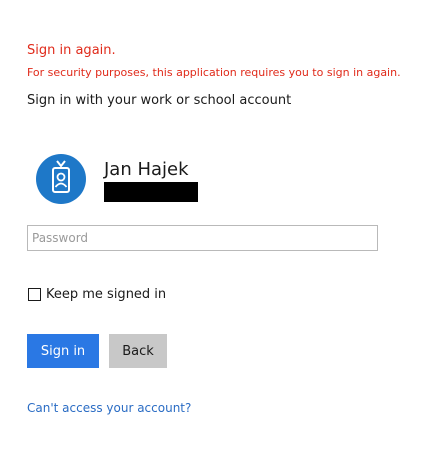 This screenshot has height=452, width=430. What do you see at coordinates (146, 169) in the screenshot?
I see `account-name: Jan Hajek` at bounding box center [146, 169].